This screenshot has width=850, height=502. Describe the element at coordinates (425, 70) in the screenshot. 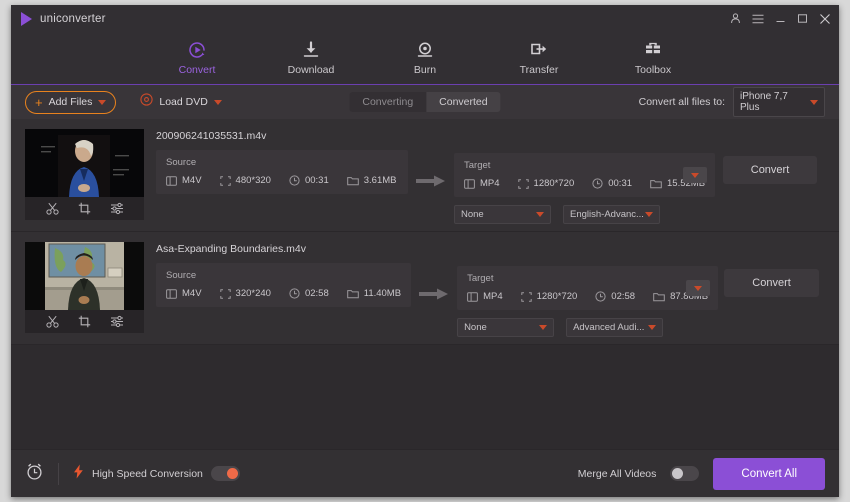

I see `nav-label-burn: Burn` at that location.